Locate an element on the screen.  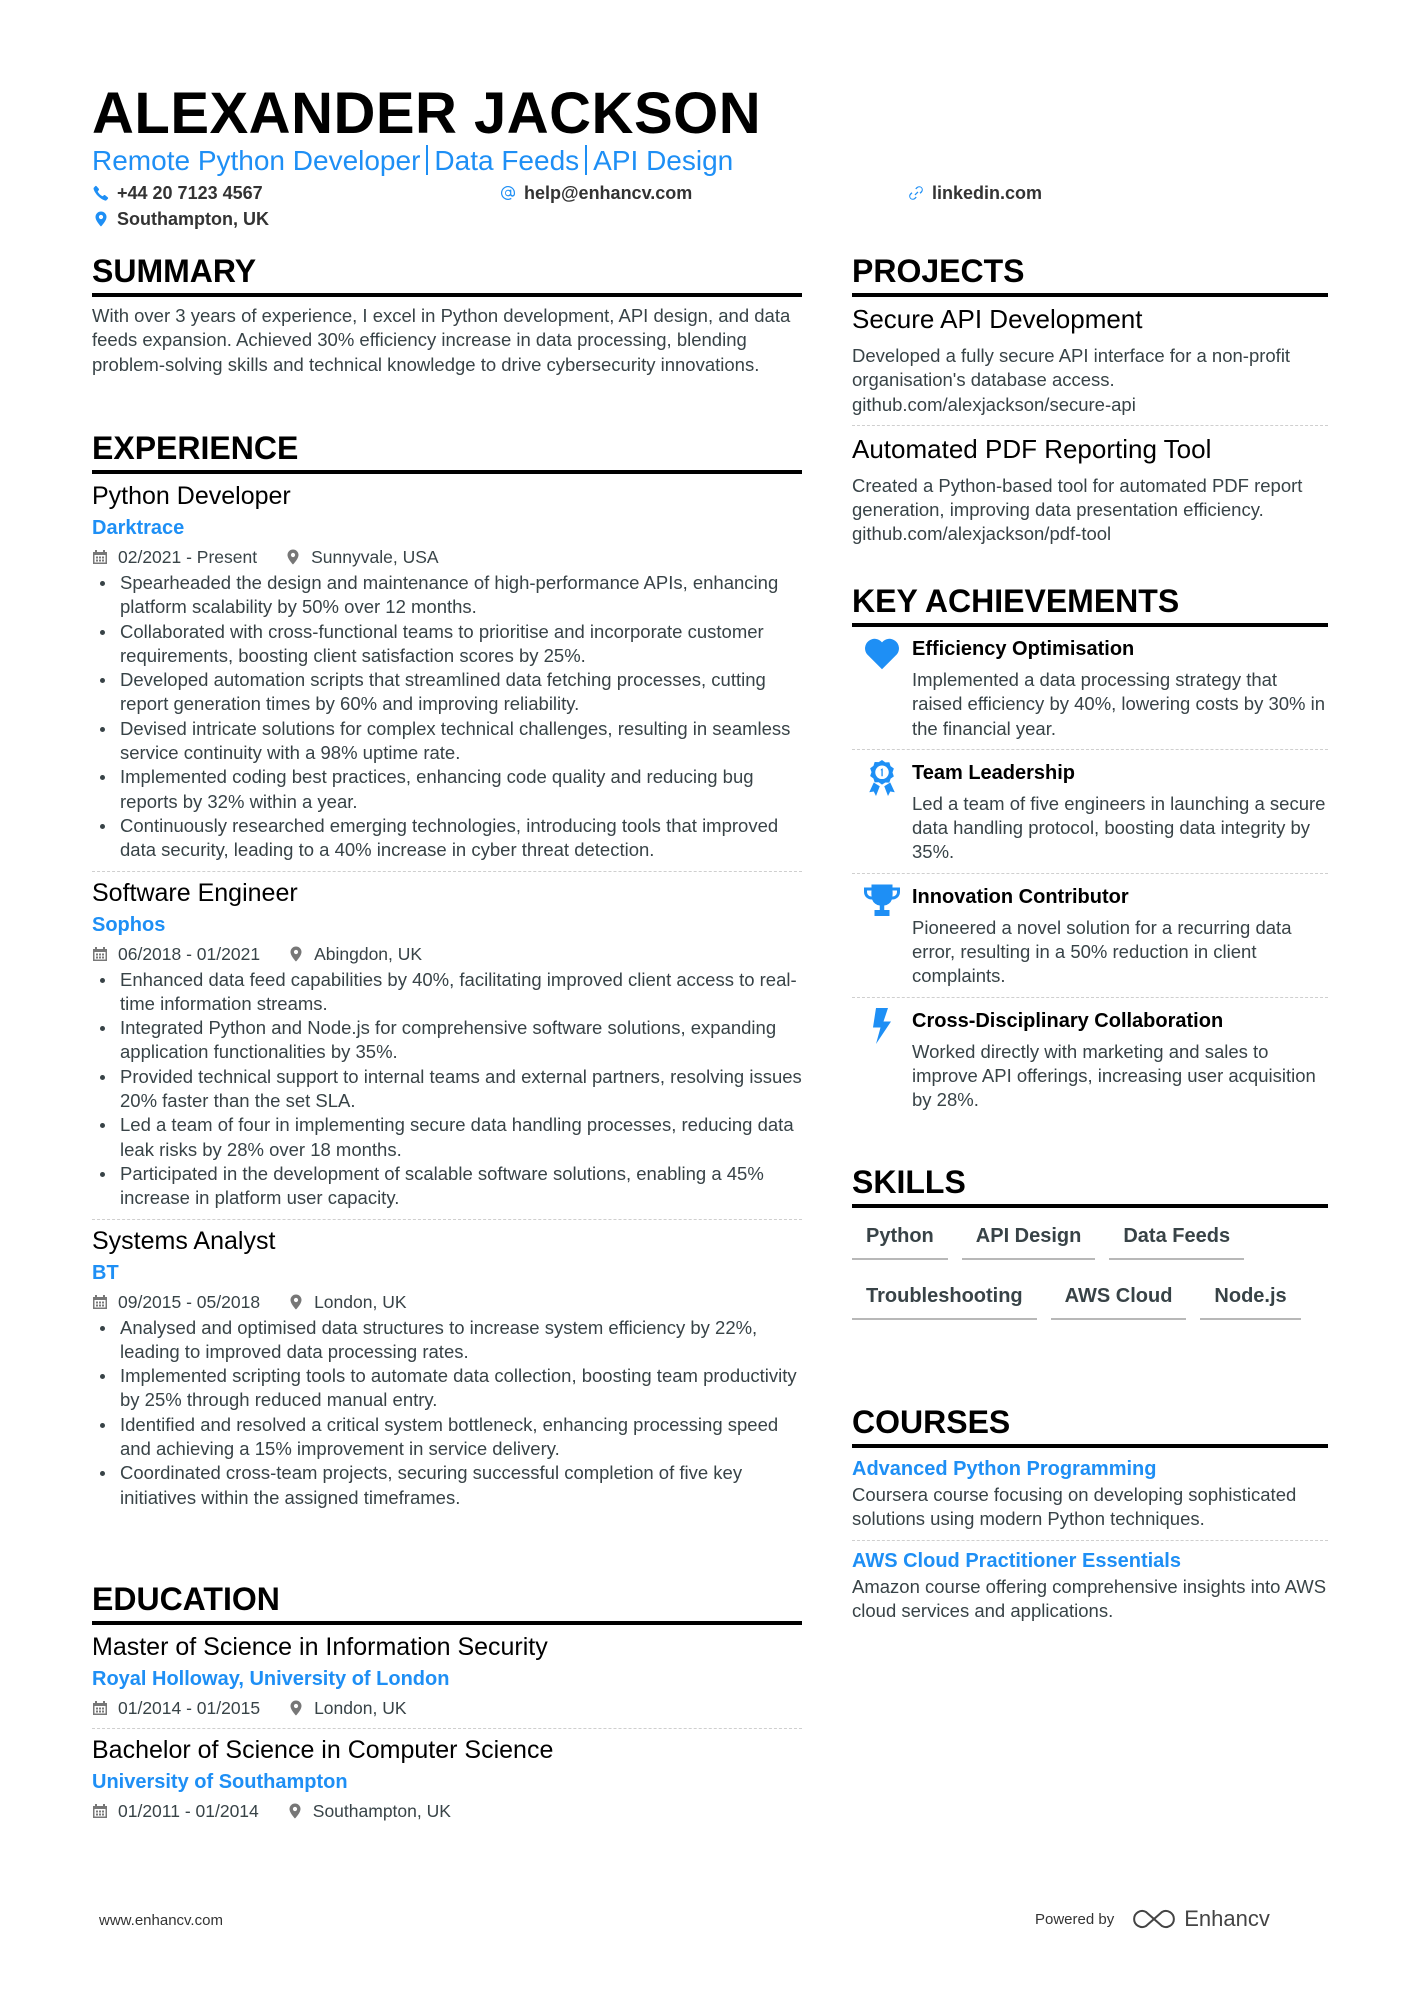
candidate-name: ALEXANDER JACKSON is located at coordinates (427, 113).